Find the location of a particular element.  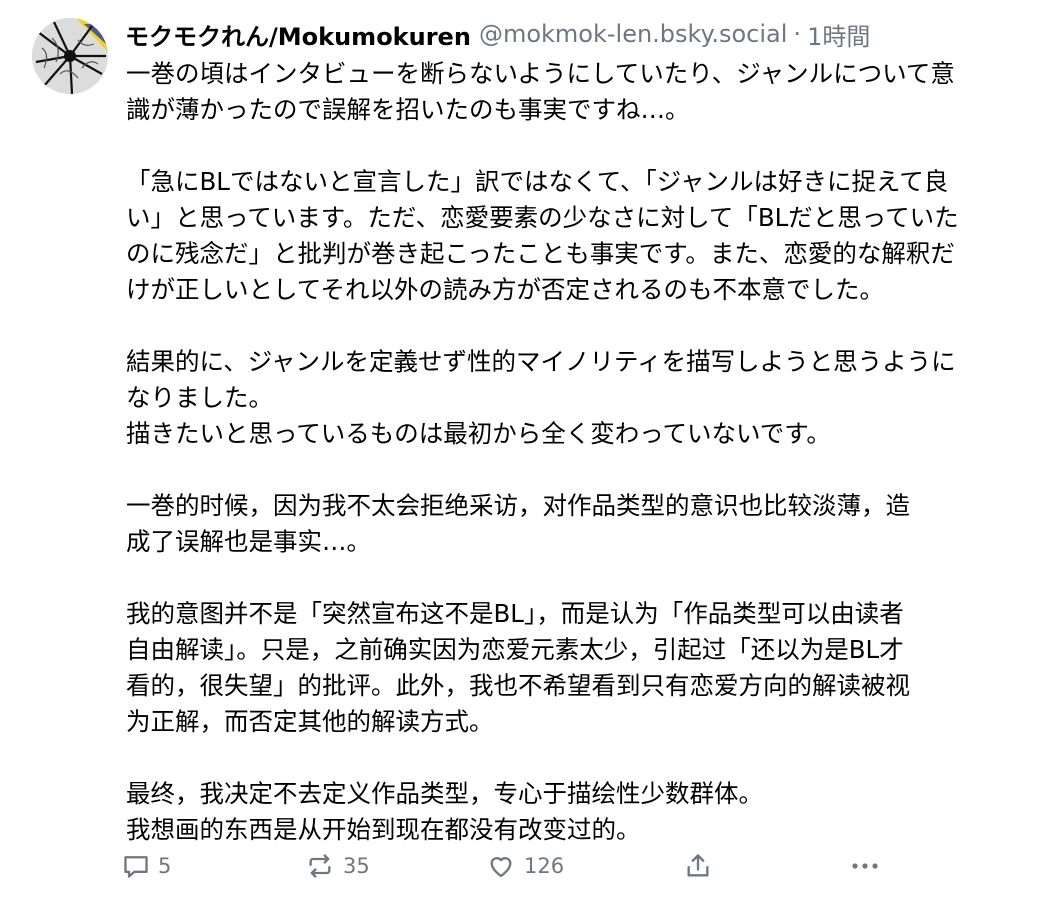

share-button is located at coordinates (698, 866).